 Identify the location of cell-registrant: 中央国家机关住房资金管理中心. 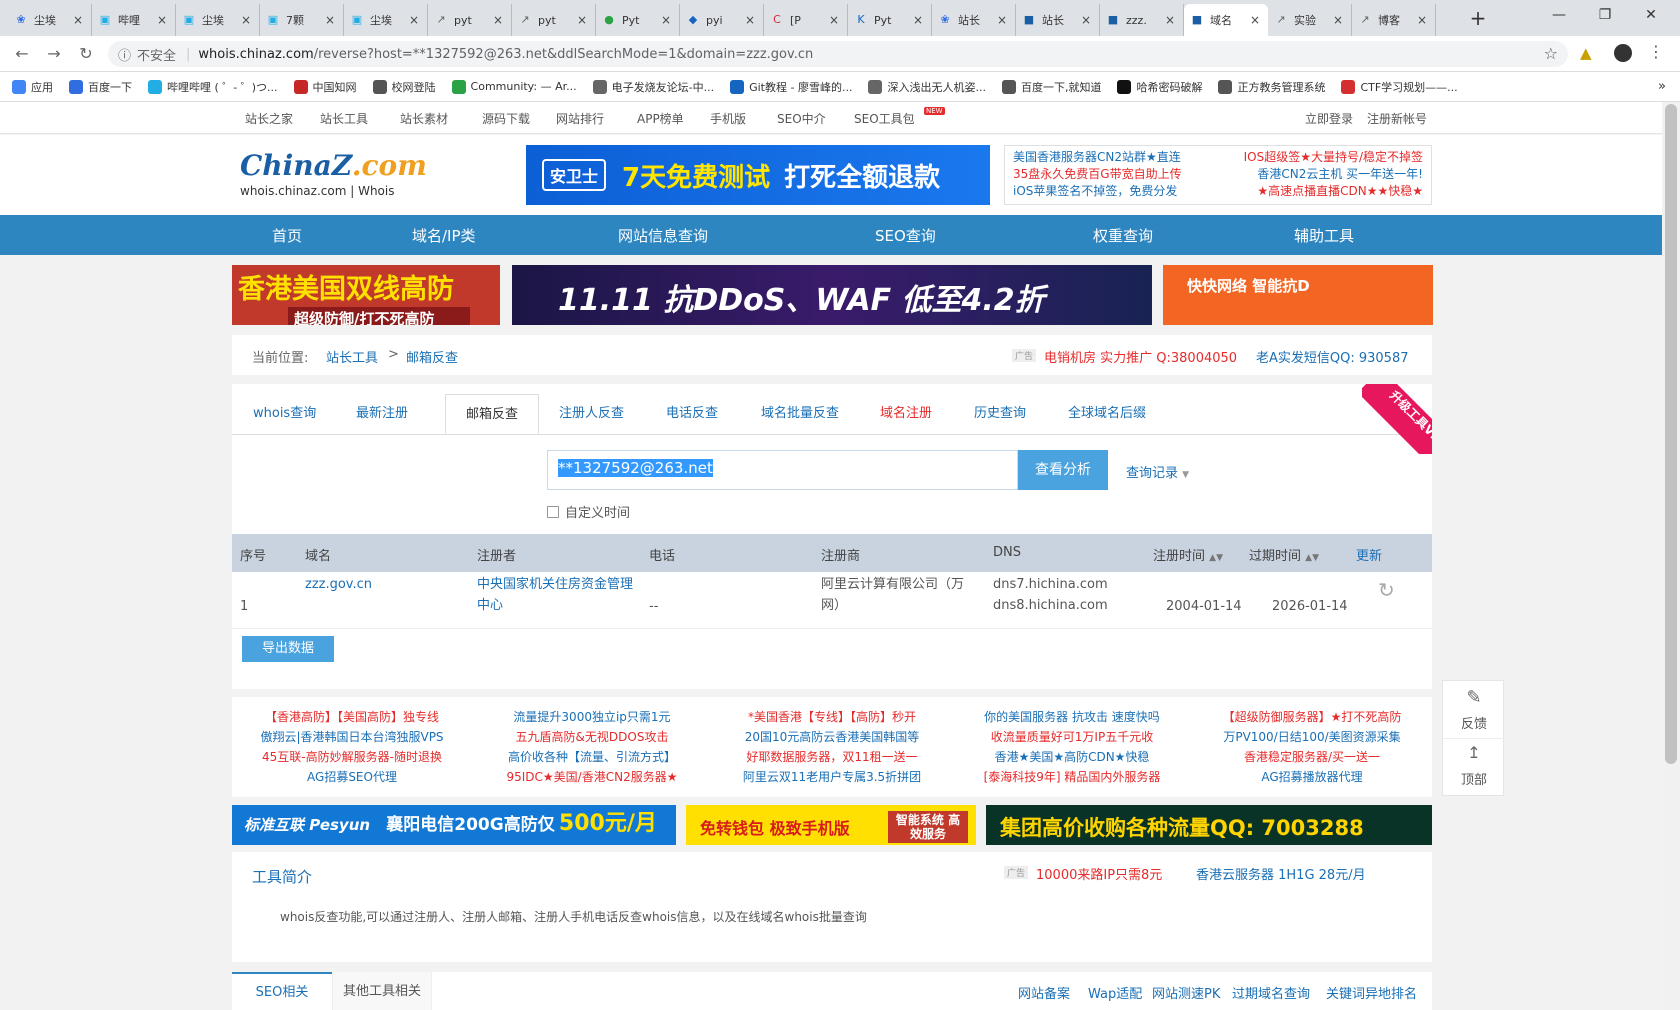
(557, 595).